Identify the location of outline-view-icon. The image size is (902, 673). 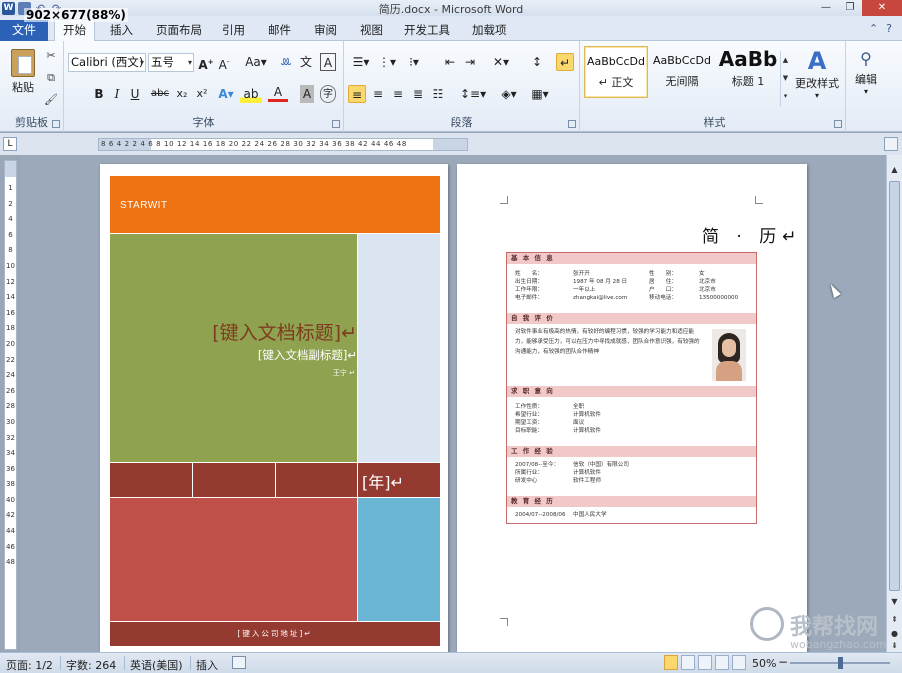
(722, 662).